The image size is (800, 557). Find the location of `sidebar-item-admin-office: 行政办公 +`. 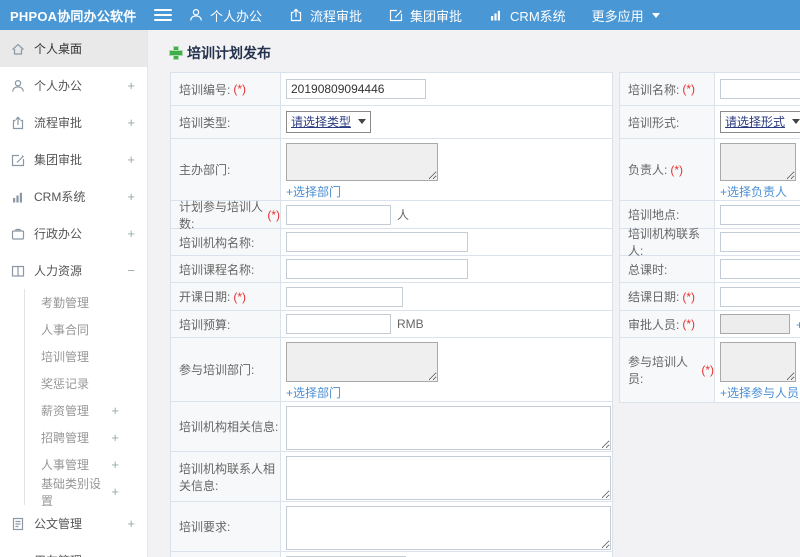

sidebar-item-admin-office: 行政办公 + is located at coordinates (73, 233).